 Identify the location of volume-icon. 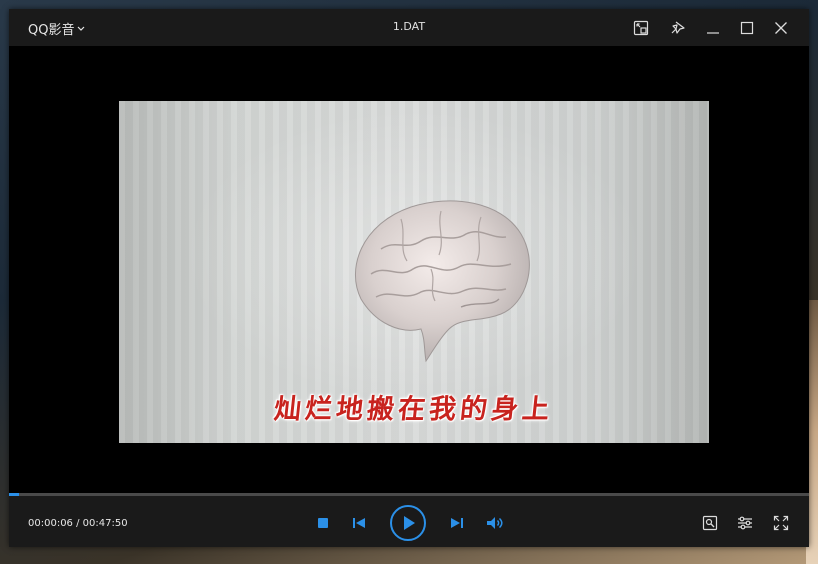
(495, 523).